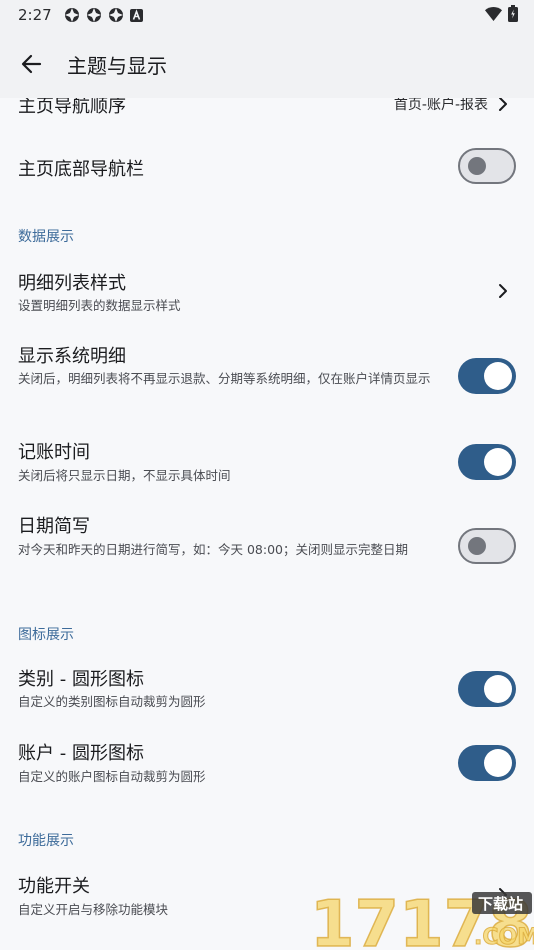 Image resolution: width=534 pixels, height=950 pixels. I want to click on setting-subtitle: 关闭后将只显示日期，不显示具体时间, so click(124, 475).